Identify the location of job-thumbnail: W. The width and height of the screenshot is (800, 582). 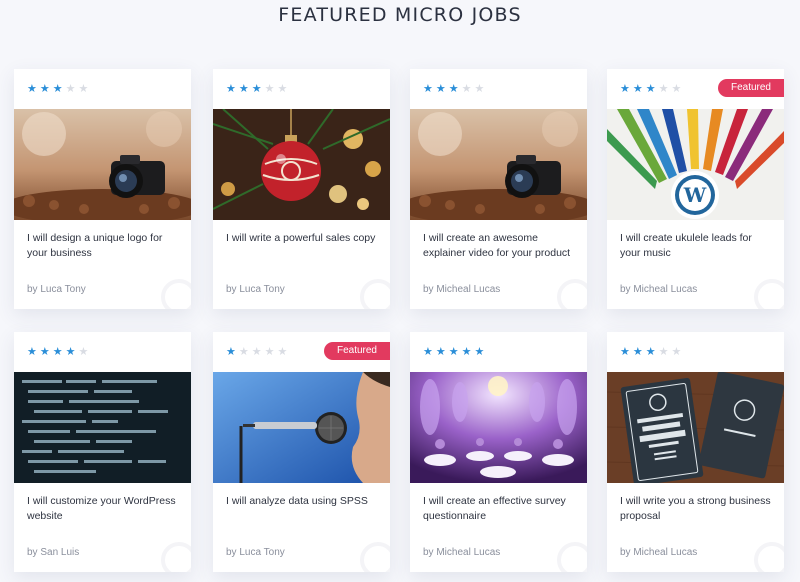
(695, 164).